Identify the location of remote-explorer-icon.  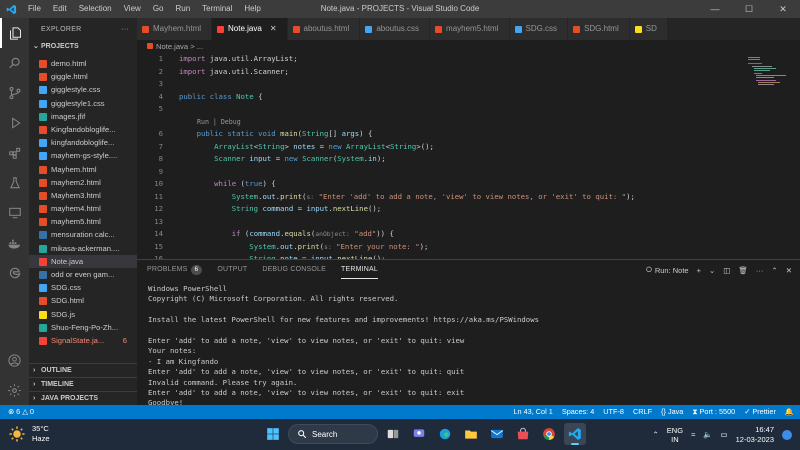
(14, 213).